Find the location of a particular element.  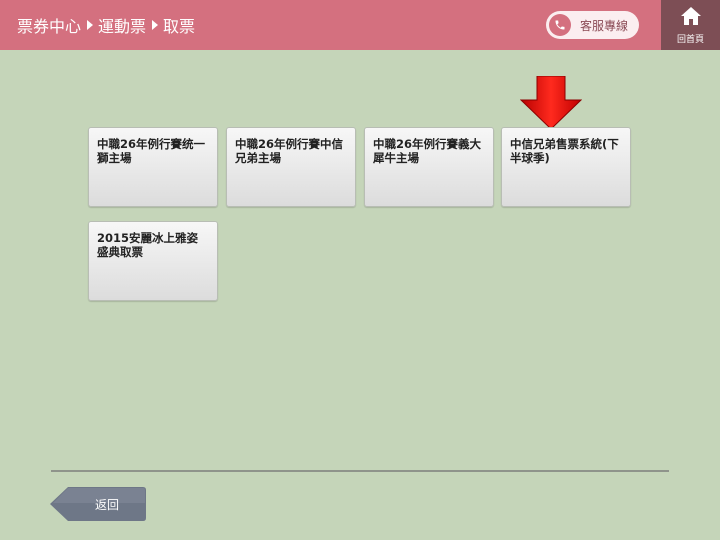

event-tile-label: 中職26年例行賽统一獅主場 is located at coordinates (151, 151).